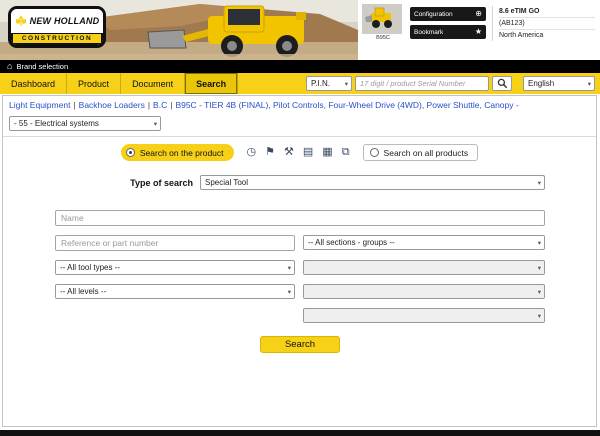 This screenshot has height=436, width=600. What do you see at coordinates (160, 105) in the screenshot?
I see `breadcrumb-link-series: B.C` at bounding box center [160, 105].